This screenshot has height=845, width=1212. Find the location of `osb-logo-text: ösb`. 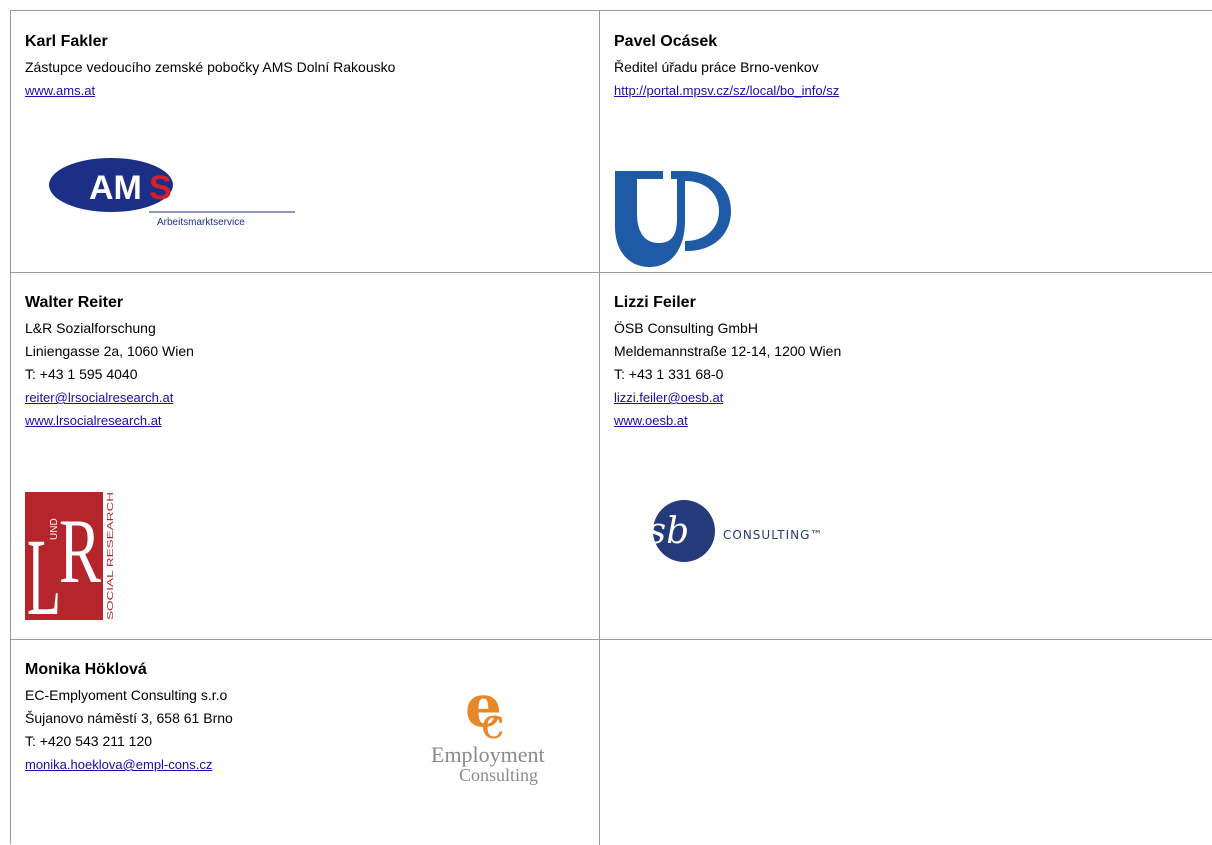

osb-logo-text: ösb is located at coordinates (657, 531).